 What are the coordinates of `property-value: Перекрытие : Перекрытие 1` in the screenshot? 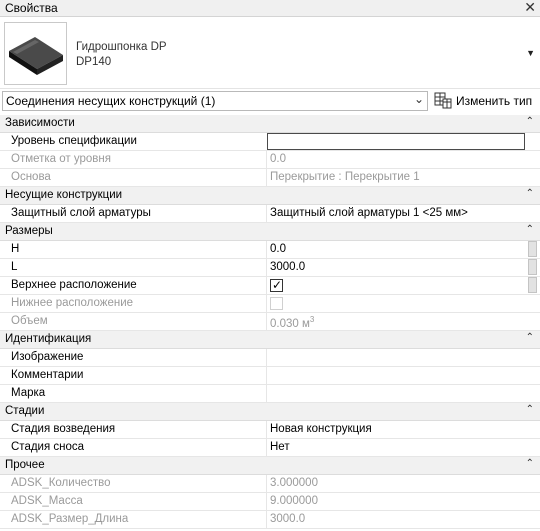 It's located at (345, 177).